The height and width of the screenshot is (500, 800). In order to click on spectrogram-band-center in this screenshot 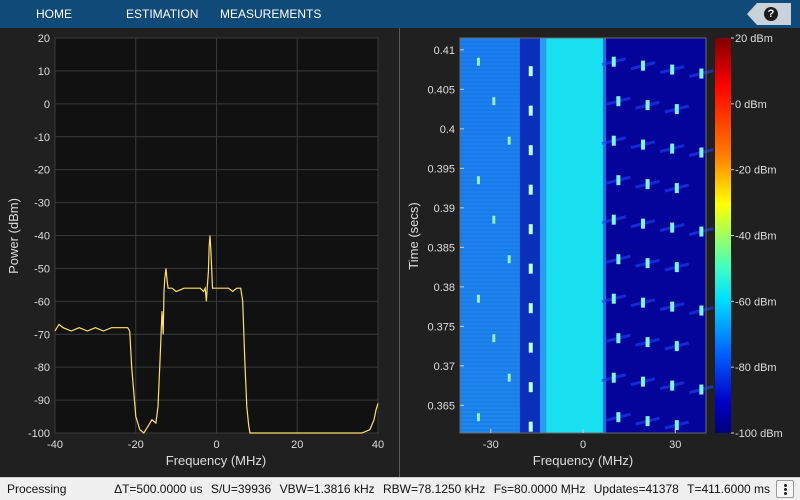, I will do `click(574, 235)`.